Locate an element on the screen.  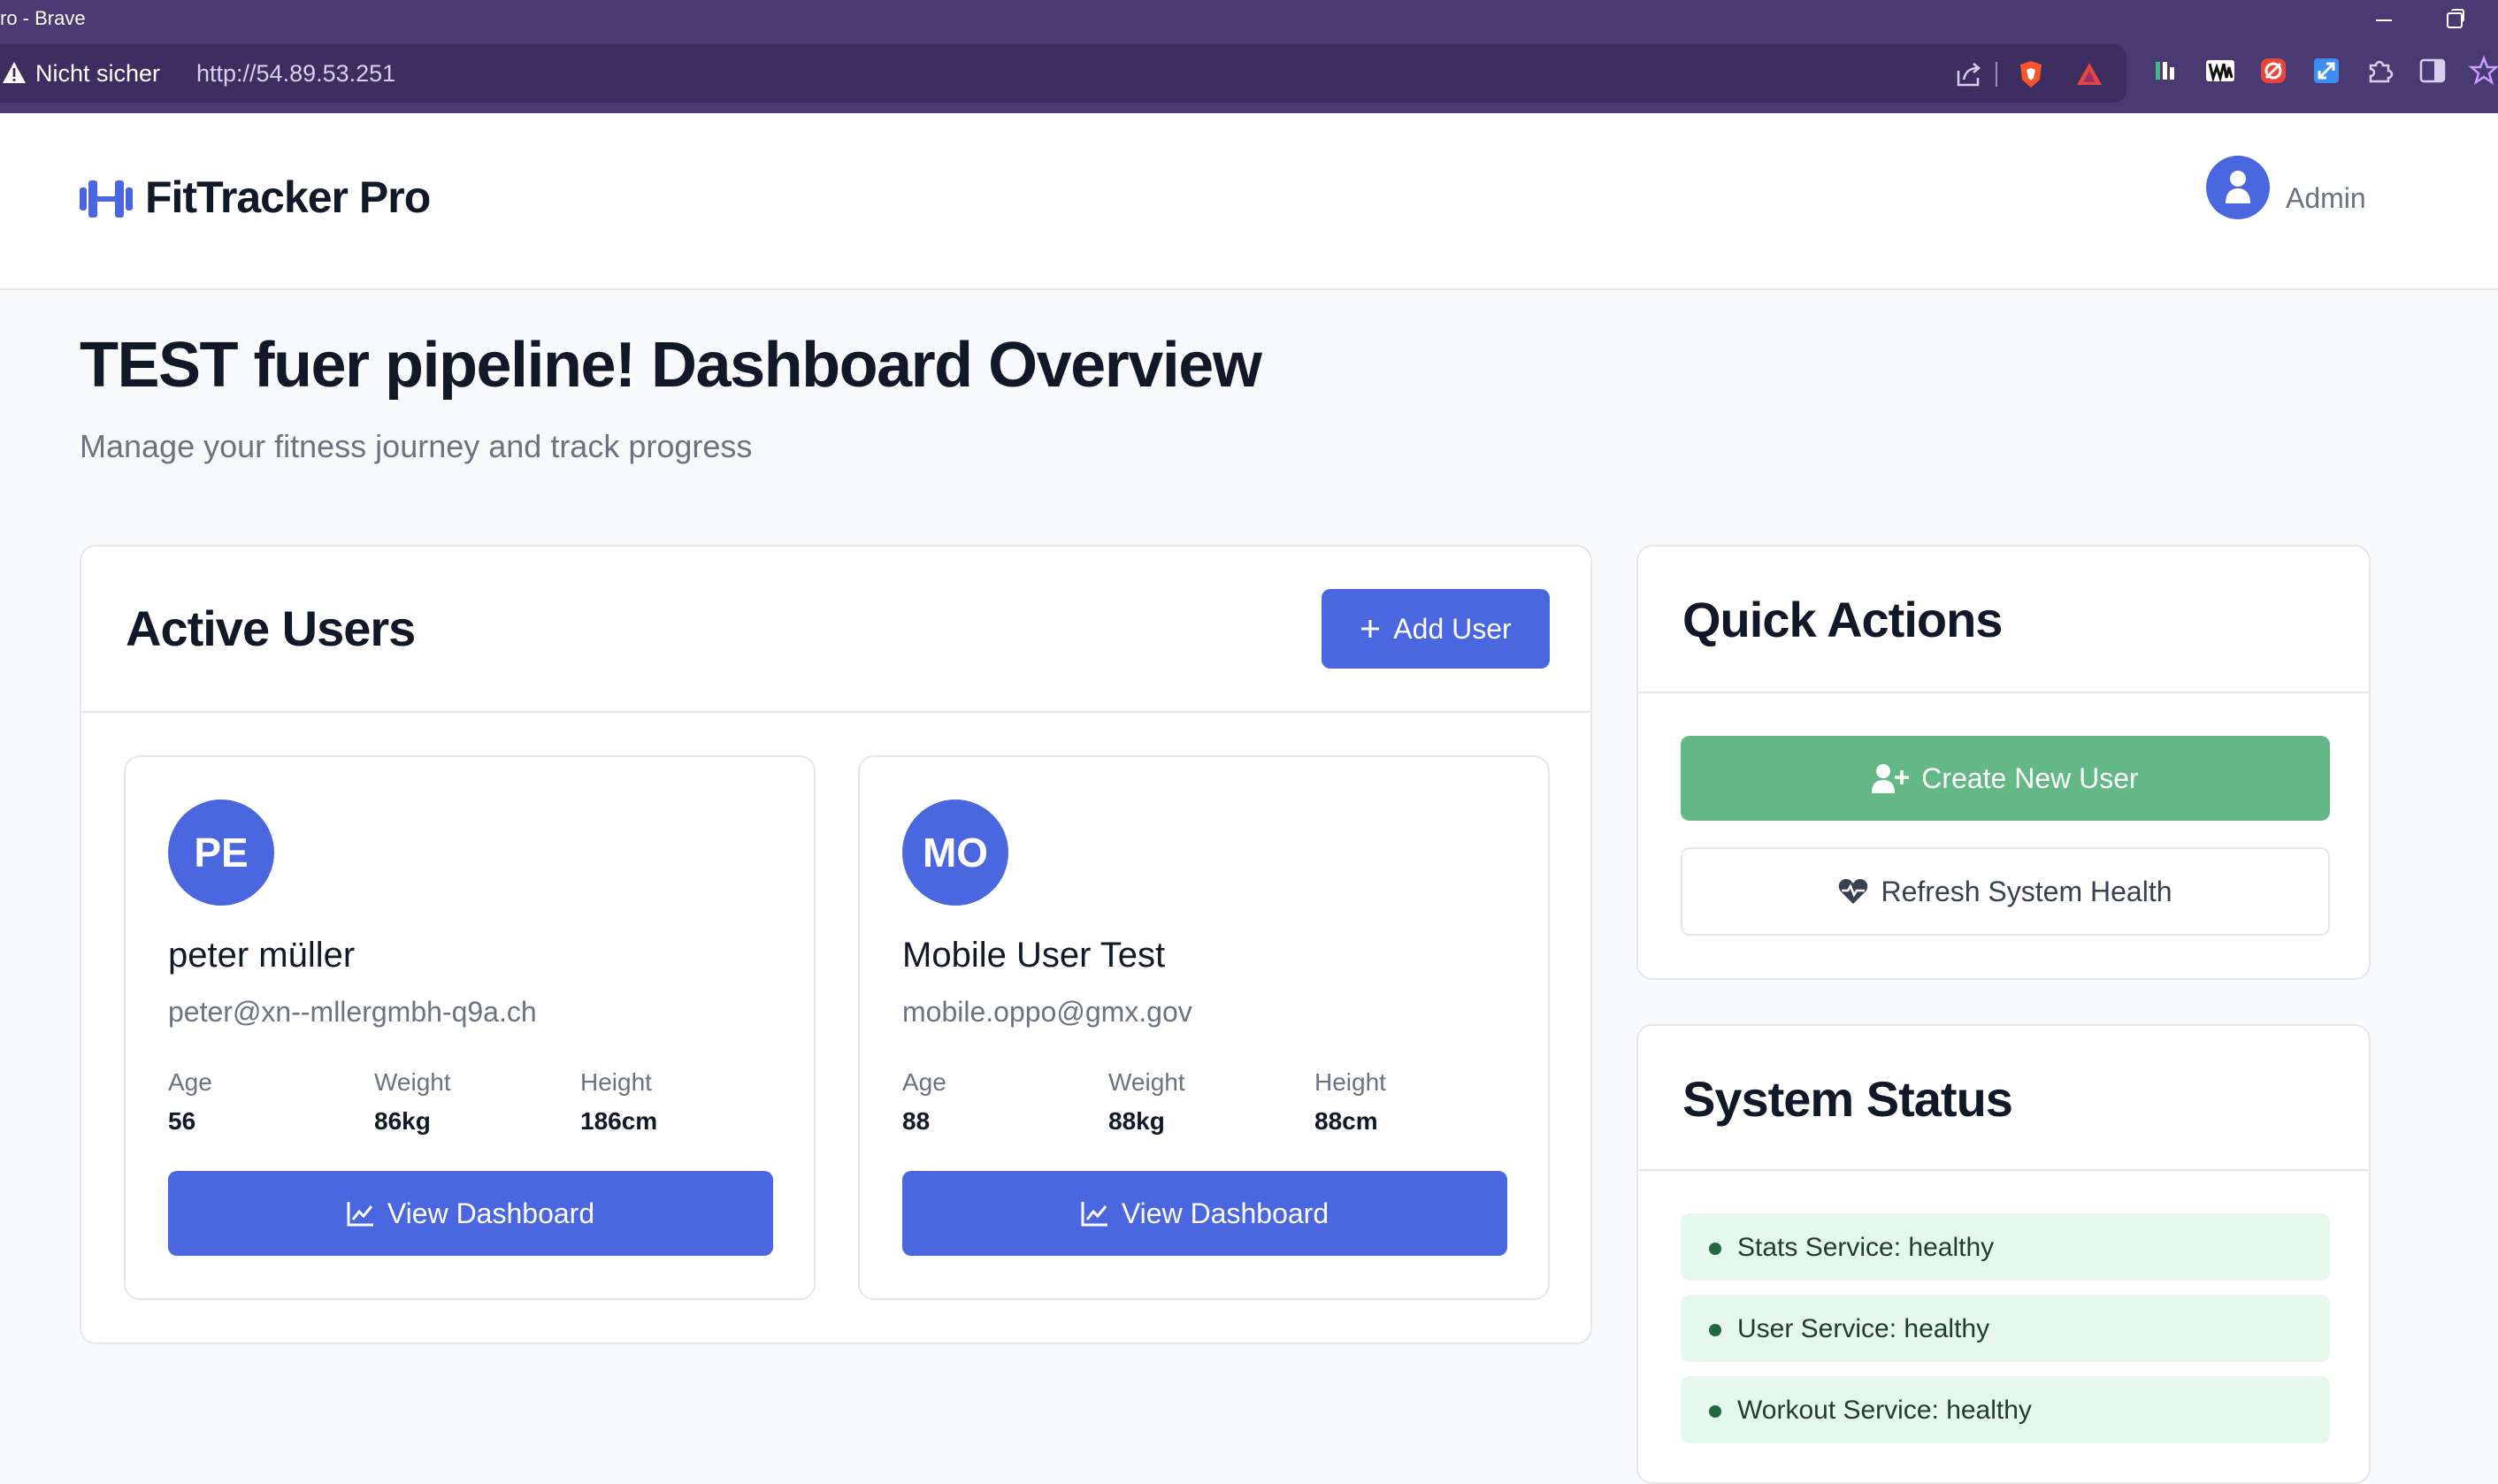
quick-actions-title: Quick Actions is located at coordinates (1842, 619).